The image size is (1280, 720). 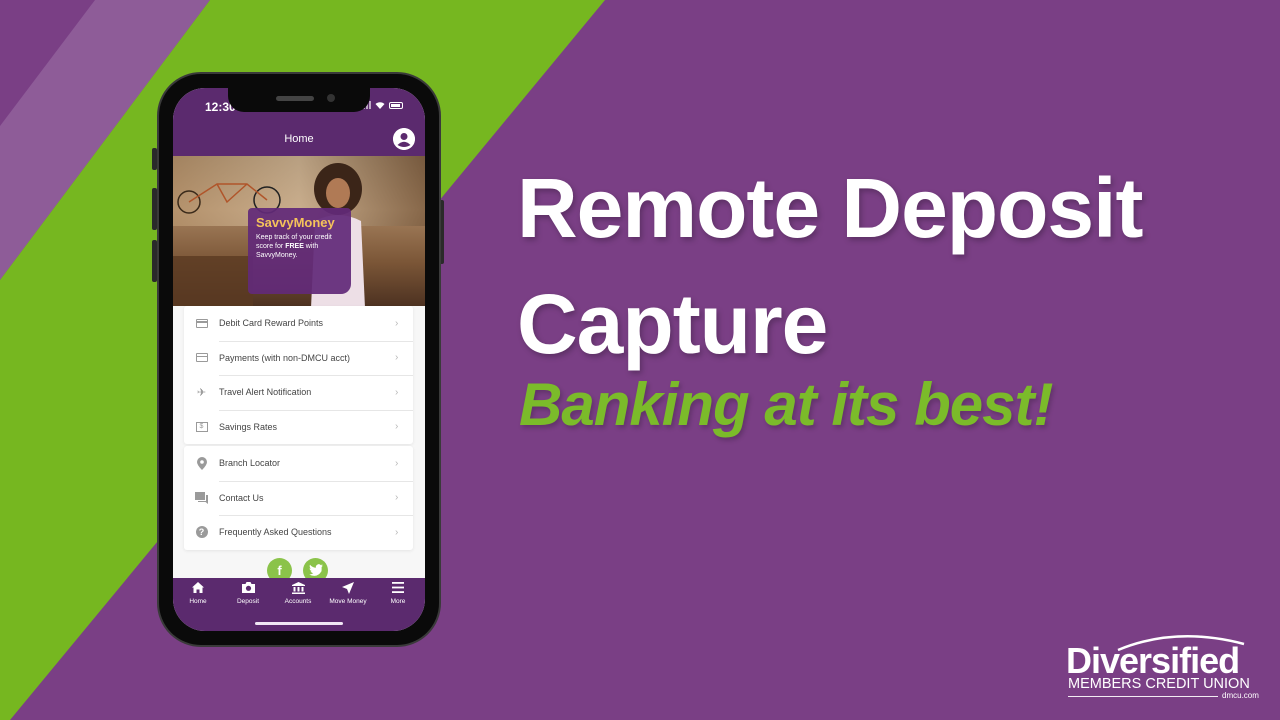 What do you see at coordinates (348, 589) in the screenshot?
I see `send-icon` at bounding box center [348, 589].